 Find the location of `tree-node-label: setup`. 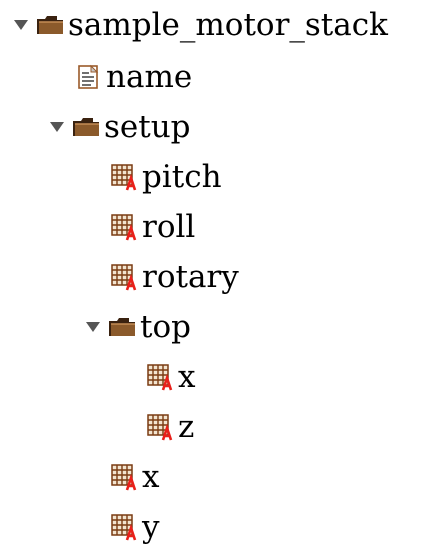

tree-node-label: setup is located at coordinates (147, 126).